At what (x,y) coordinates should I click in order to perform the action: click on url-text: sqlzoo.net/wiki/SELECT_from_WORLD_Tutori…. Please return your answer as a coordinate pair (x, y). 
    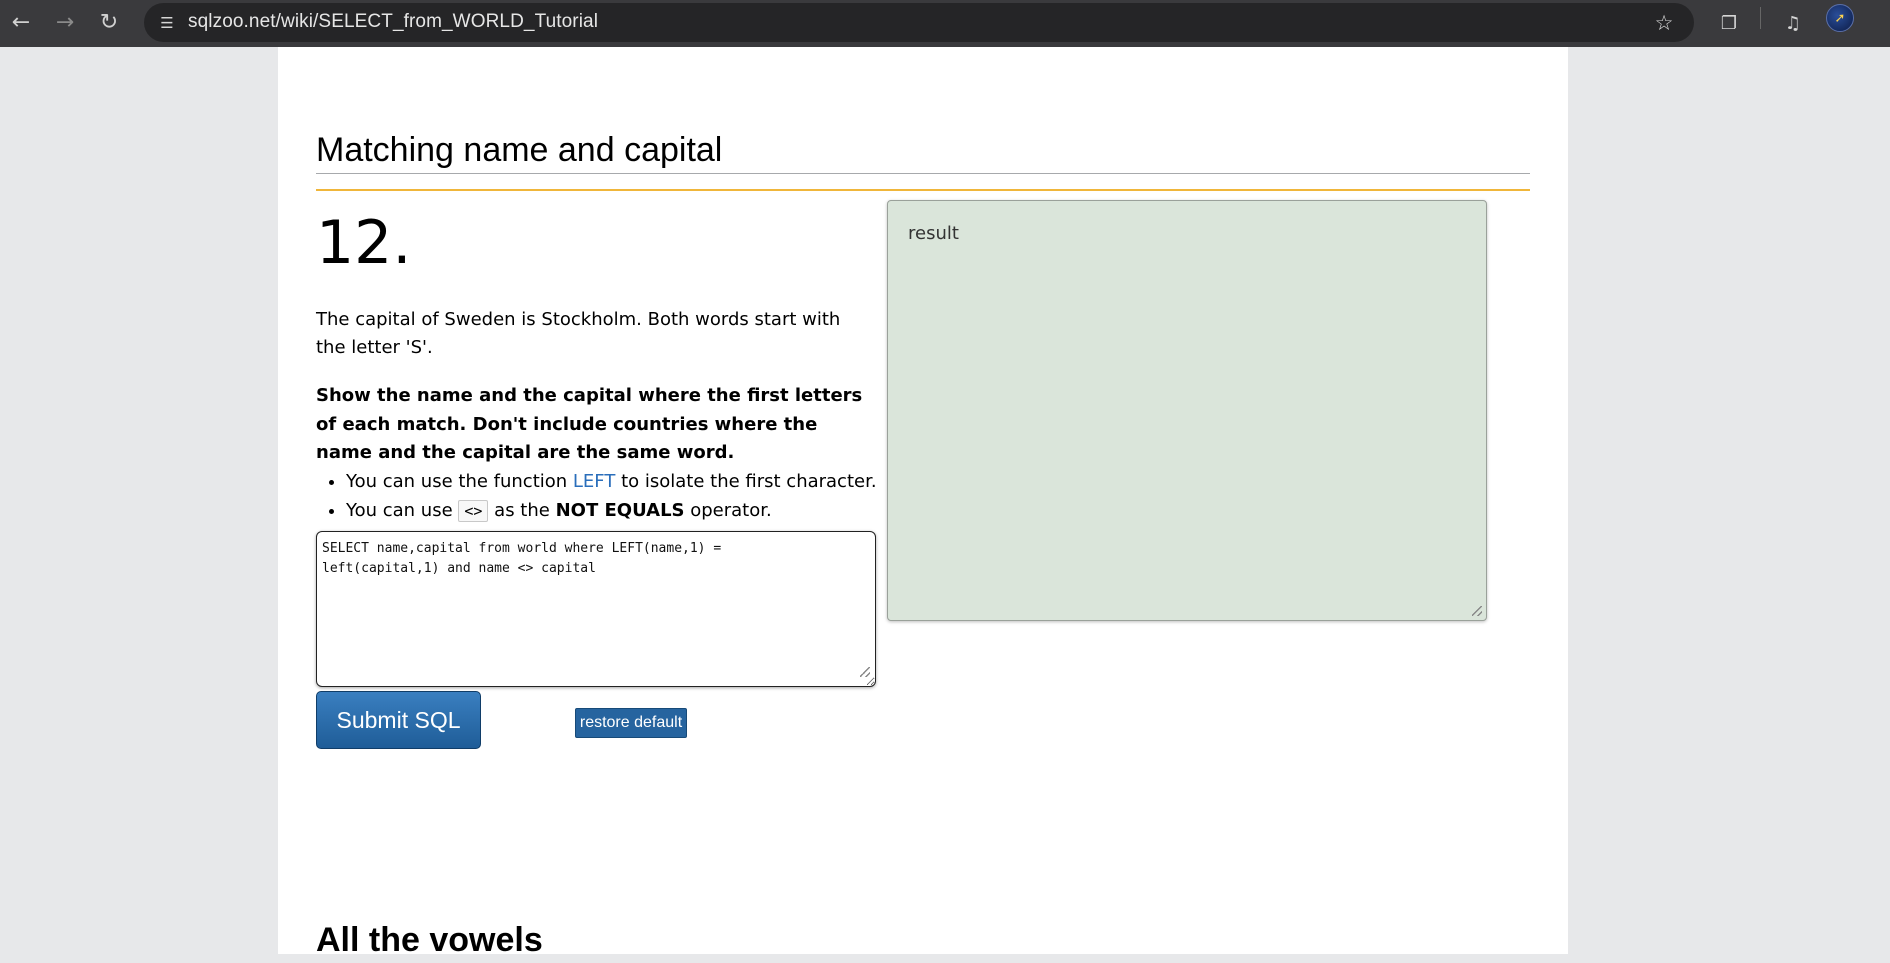
    Looking at the image, I should click on (393, 22).